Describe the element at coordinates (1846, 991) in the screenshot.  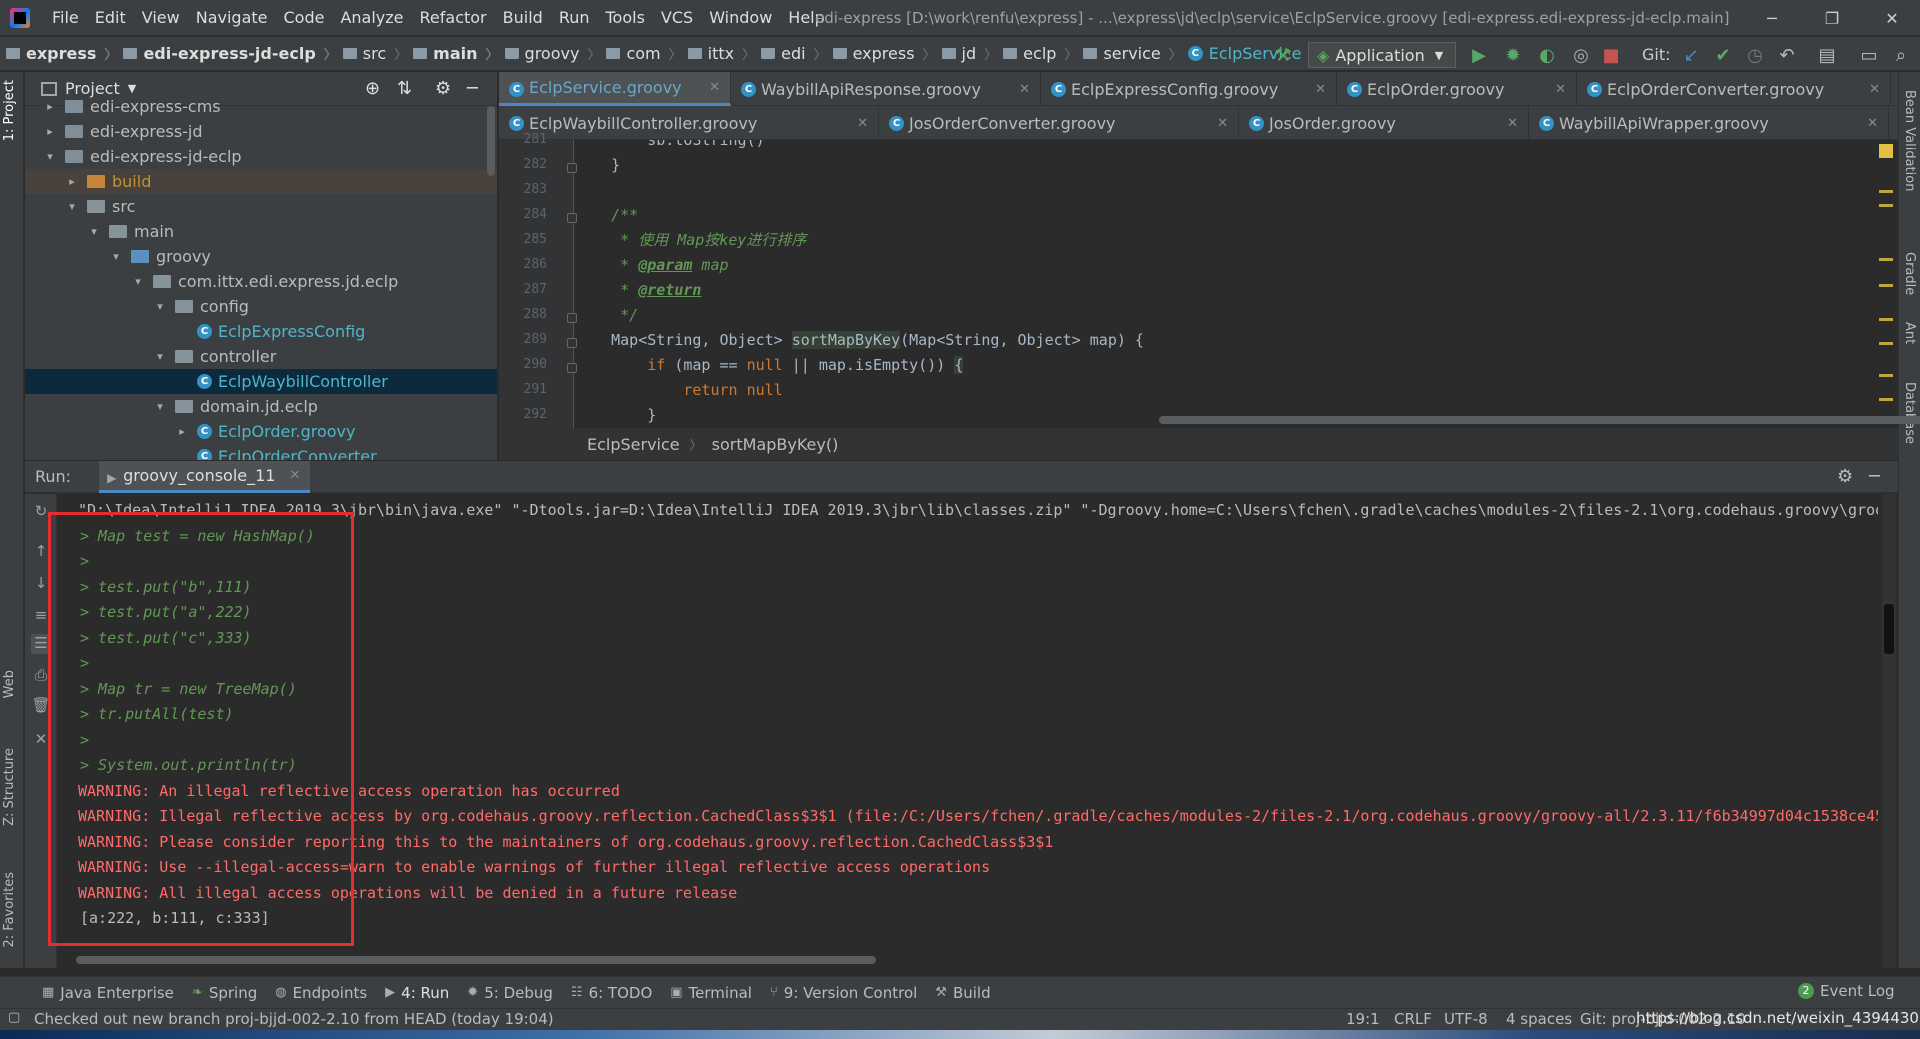
I see `event-log-button: 2 Event Log` at that location.